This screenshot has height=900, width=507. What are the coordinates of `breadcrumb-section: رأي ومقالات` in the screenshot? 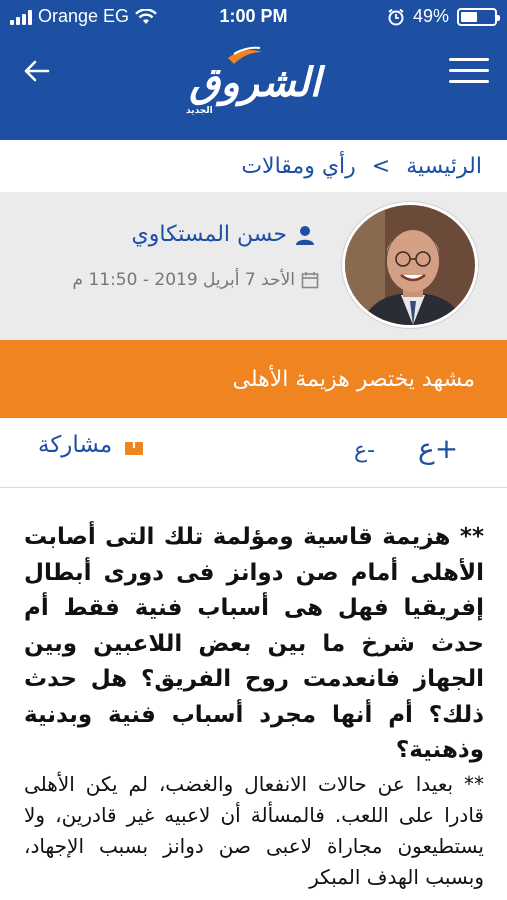 It's located at (298, 166).